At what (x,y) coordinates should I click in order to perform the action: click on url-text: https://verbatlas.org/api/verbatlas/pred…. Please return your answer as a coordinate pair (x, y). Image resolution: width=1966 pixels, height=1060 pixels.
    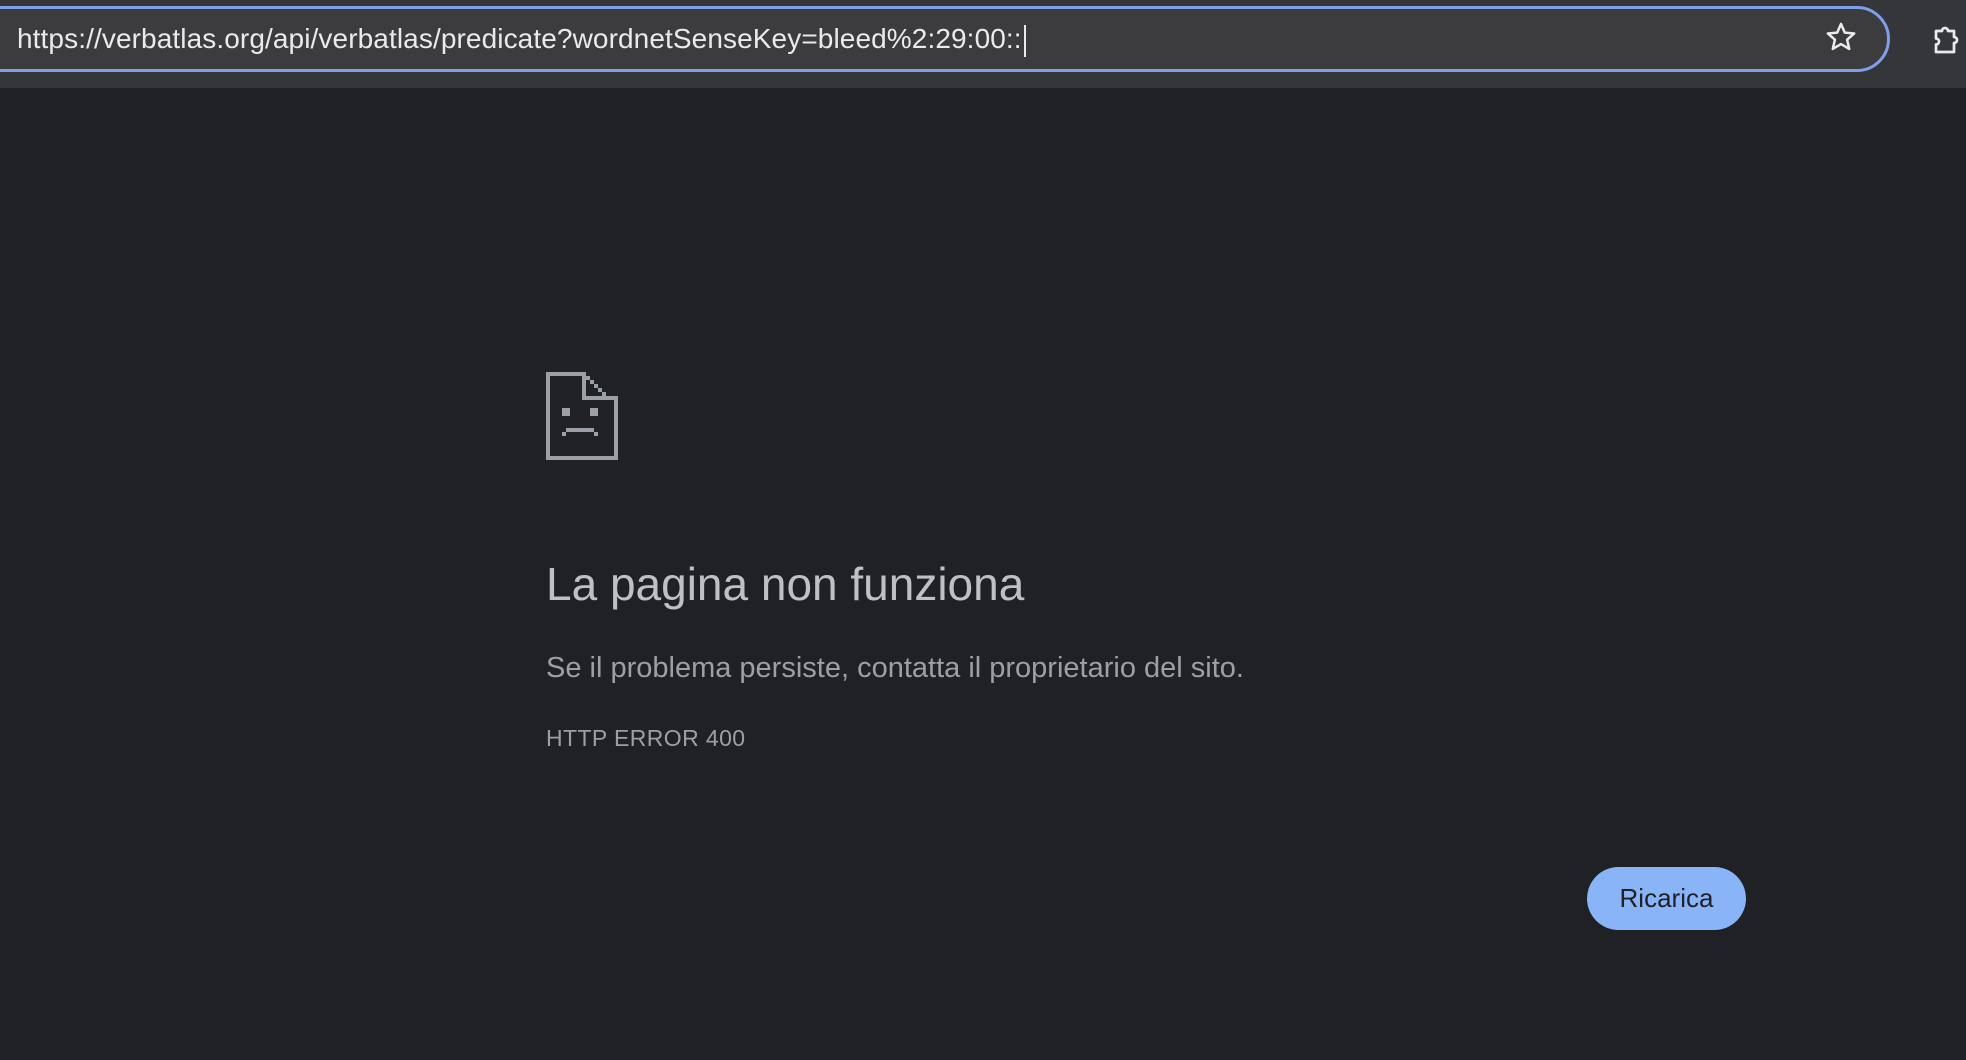
    Looking at the image, I should click on (521, 39).